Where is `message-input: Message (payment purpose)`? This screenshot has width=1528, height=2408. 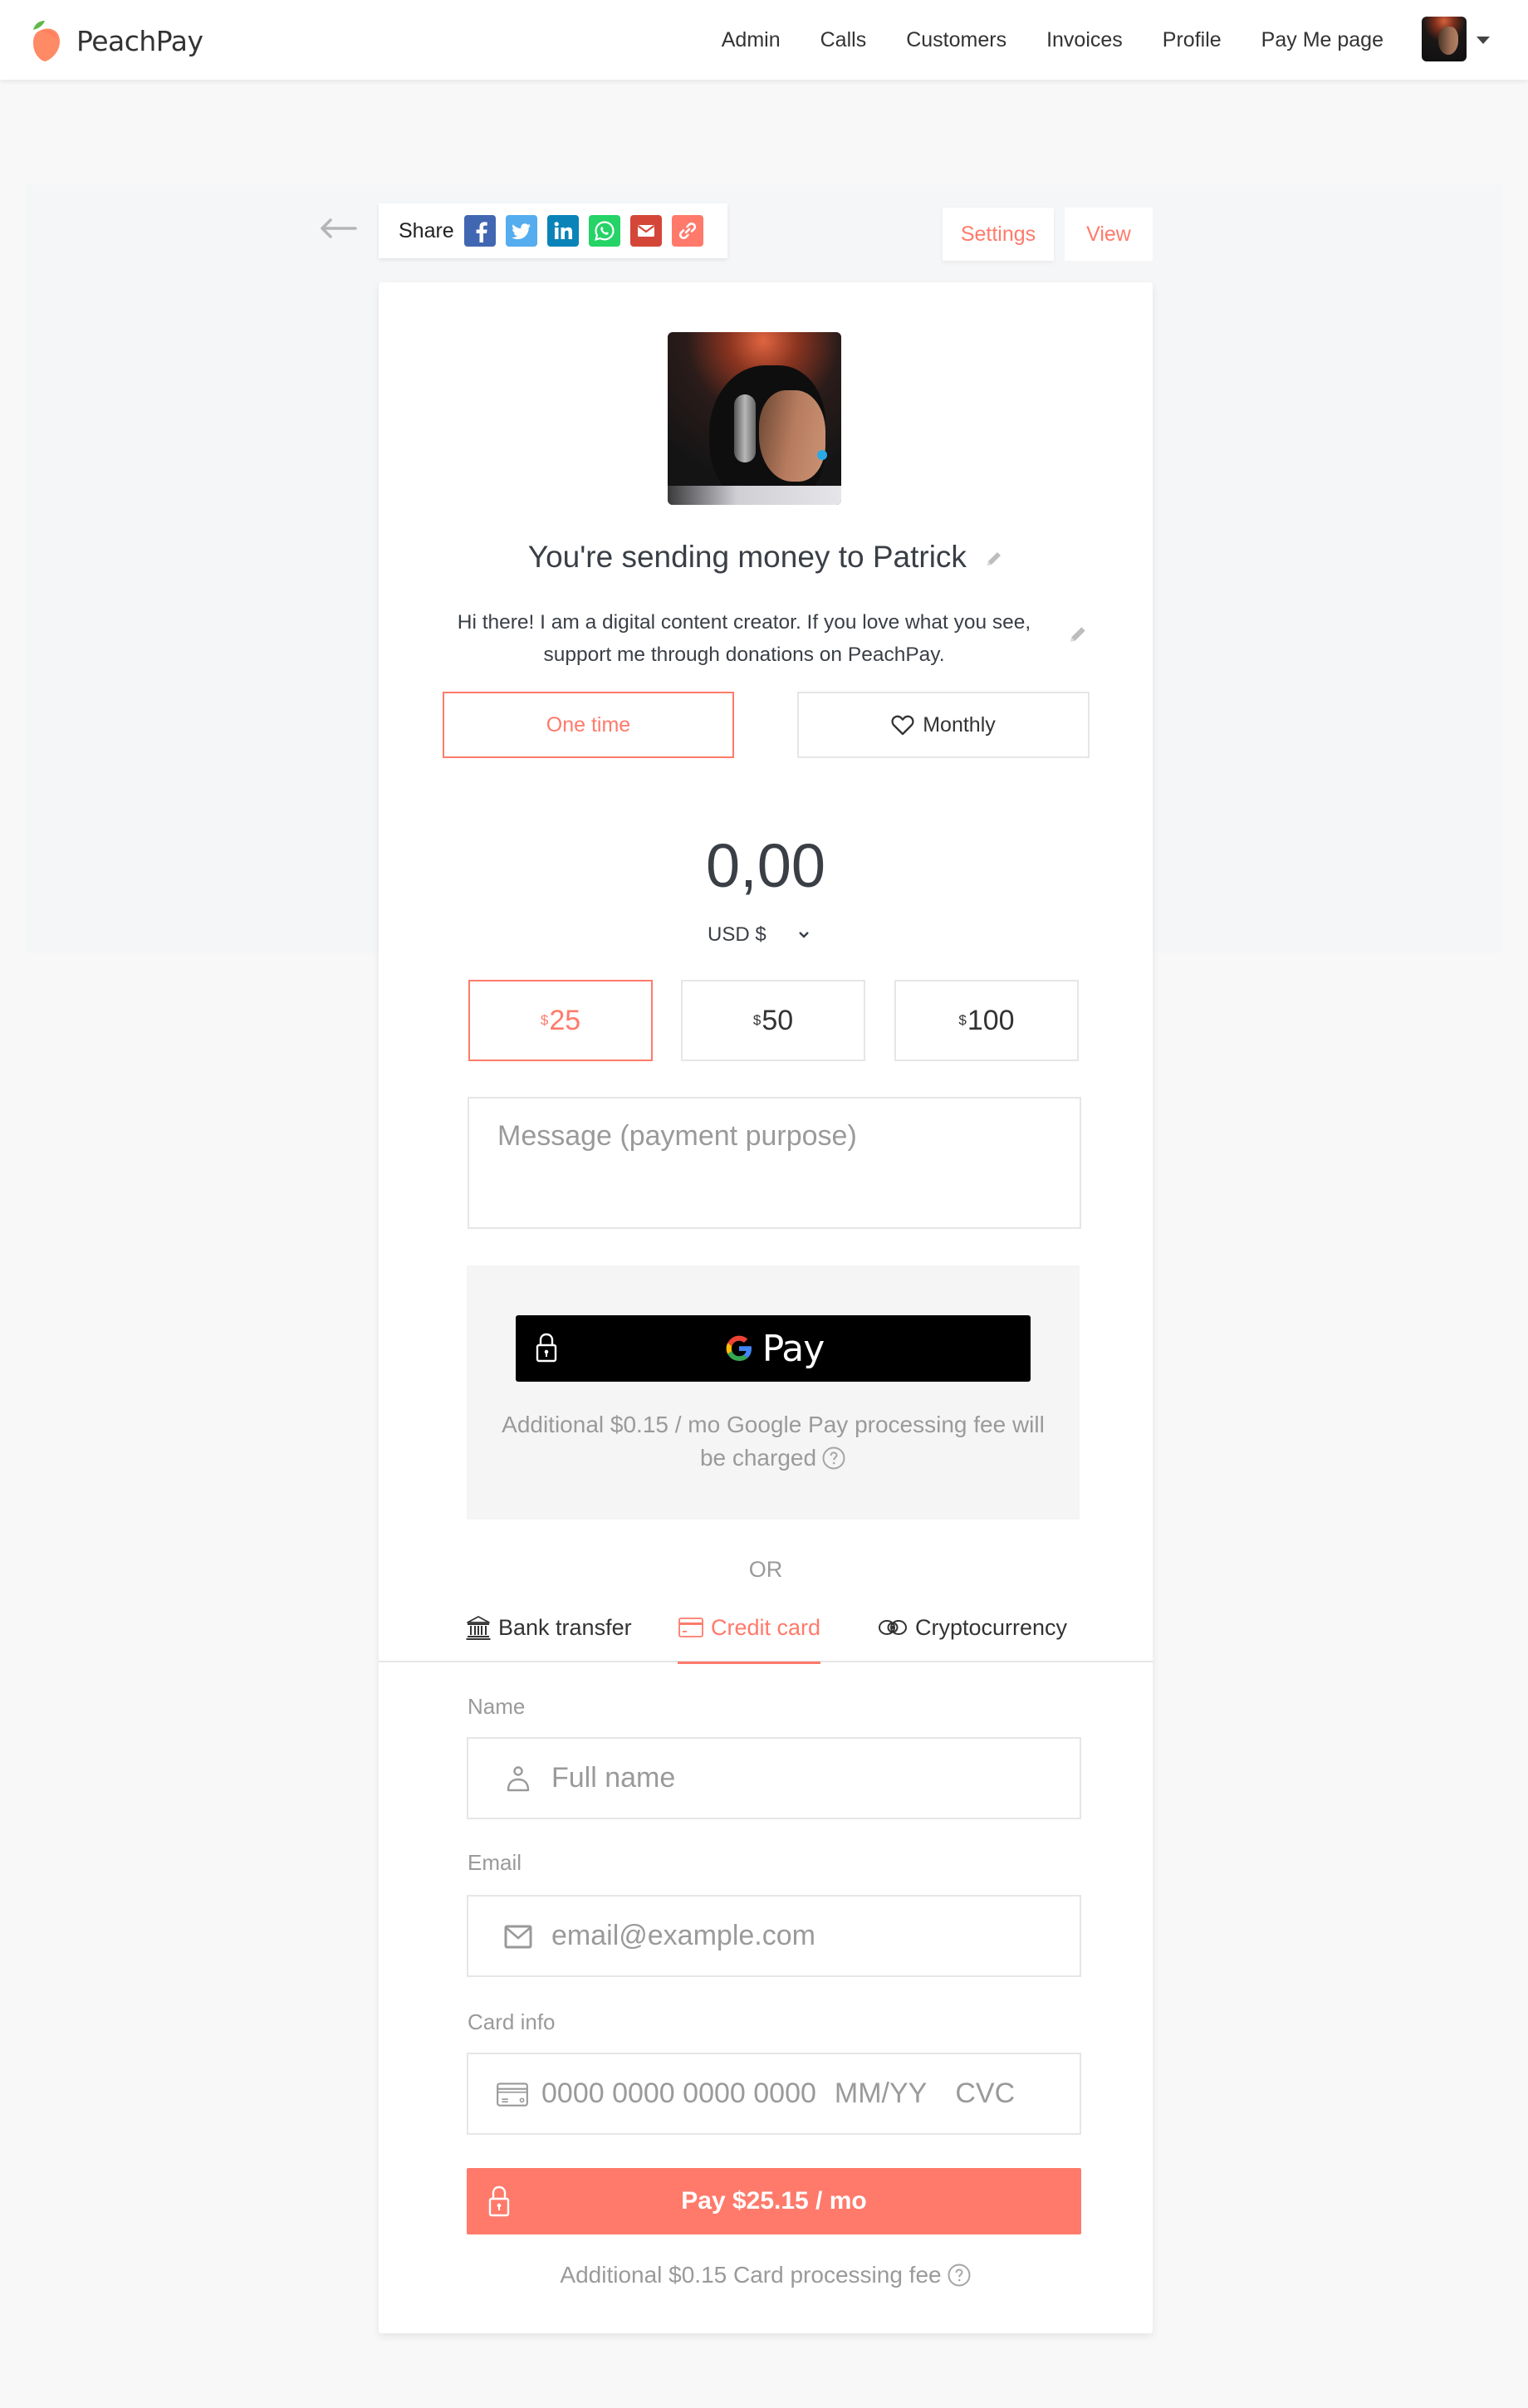 message-input: Message (payment purpose) is located at coordinates (774, 1163).